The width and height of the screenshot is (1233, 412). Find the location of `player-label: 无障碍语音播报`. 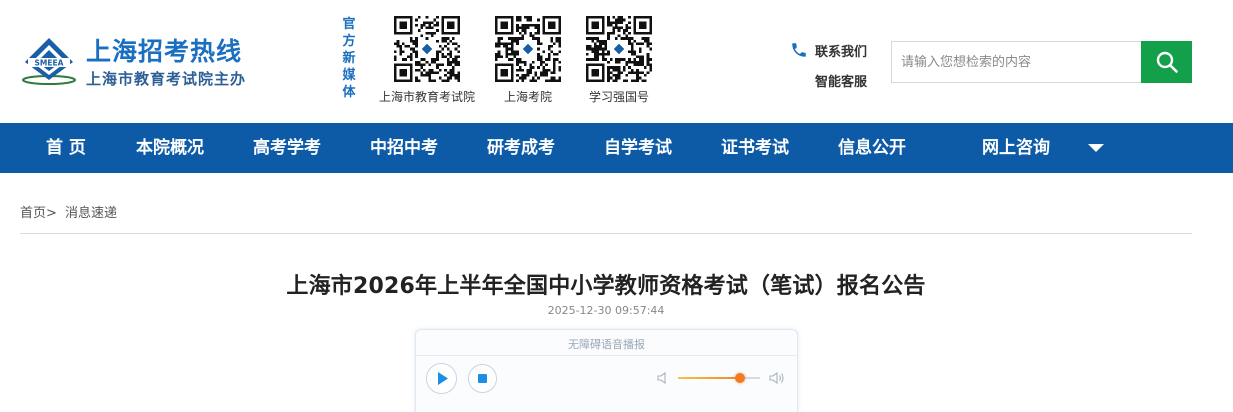

player-label: 无障碍语音播报 is located at coordinates (606, 345).